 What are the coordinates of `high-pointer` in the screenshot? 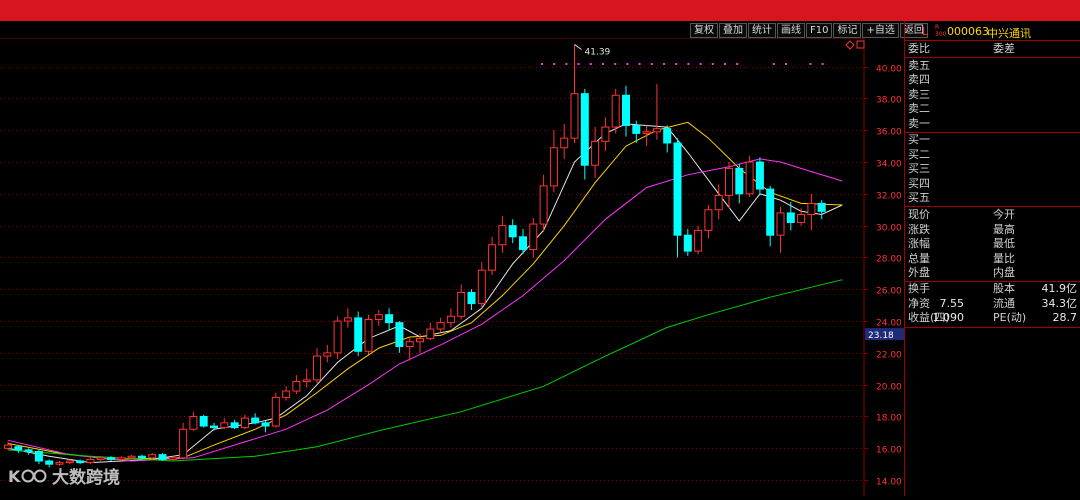 It's located at (578, 47).